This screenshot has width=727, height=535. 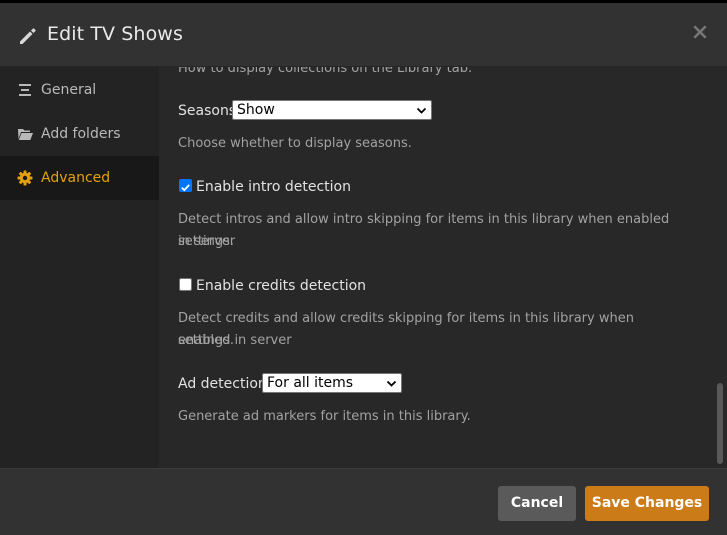 I want to click on intro-detection-checkbox, so click(x=185, y=185).